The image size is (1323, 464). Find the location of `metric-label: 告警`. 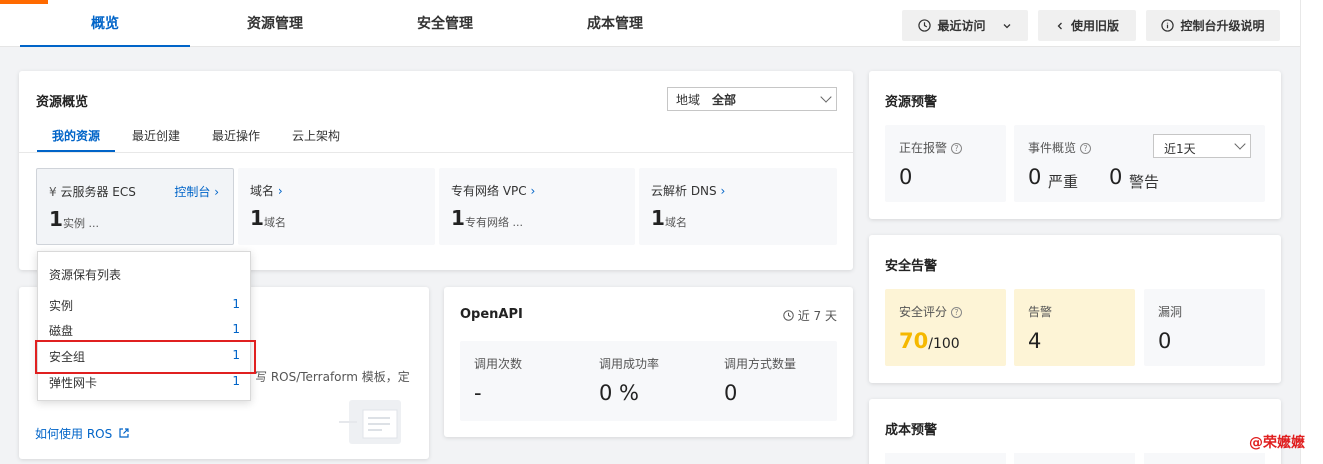

metric-label: 告警 is located at coordinates (1040, 312).